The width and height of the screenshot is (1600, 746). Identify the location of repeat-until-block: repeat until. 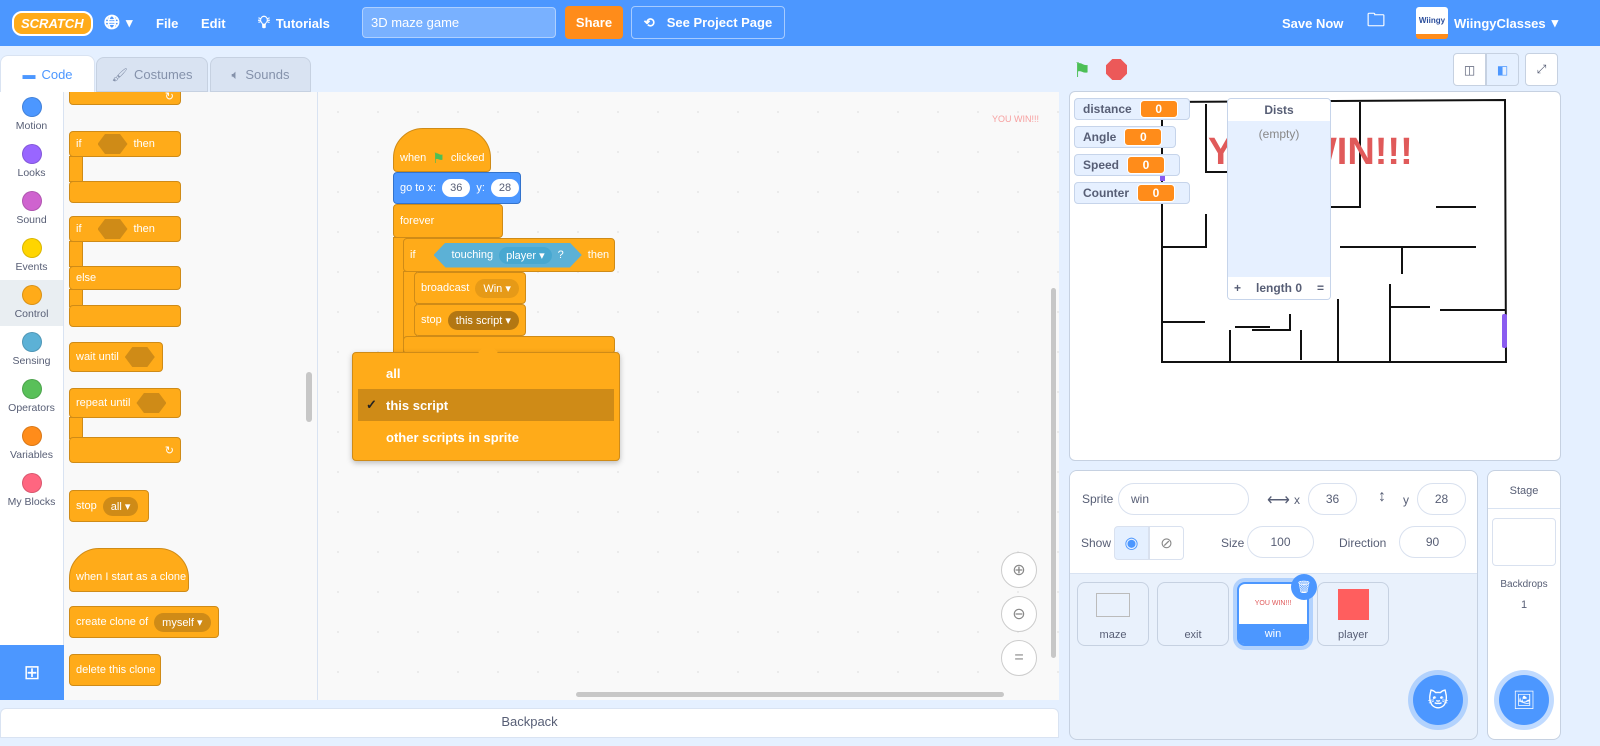
(125, 403).